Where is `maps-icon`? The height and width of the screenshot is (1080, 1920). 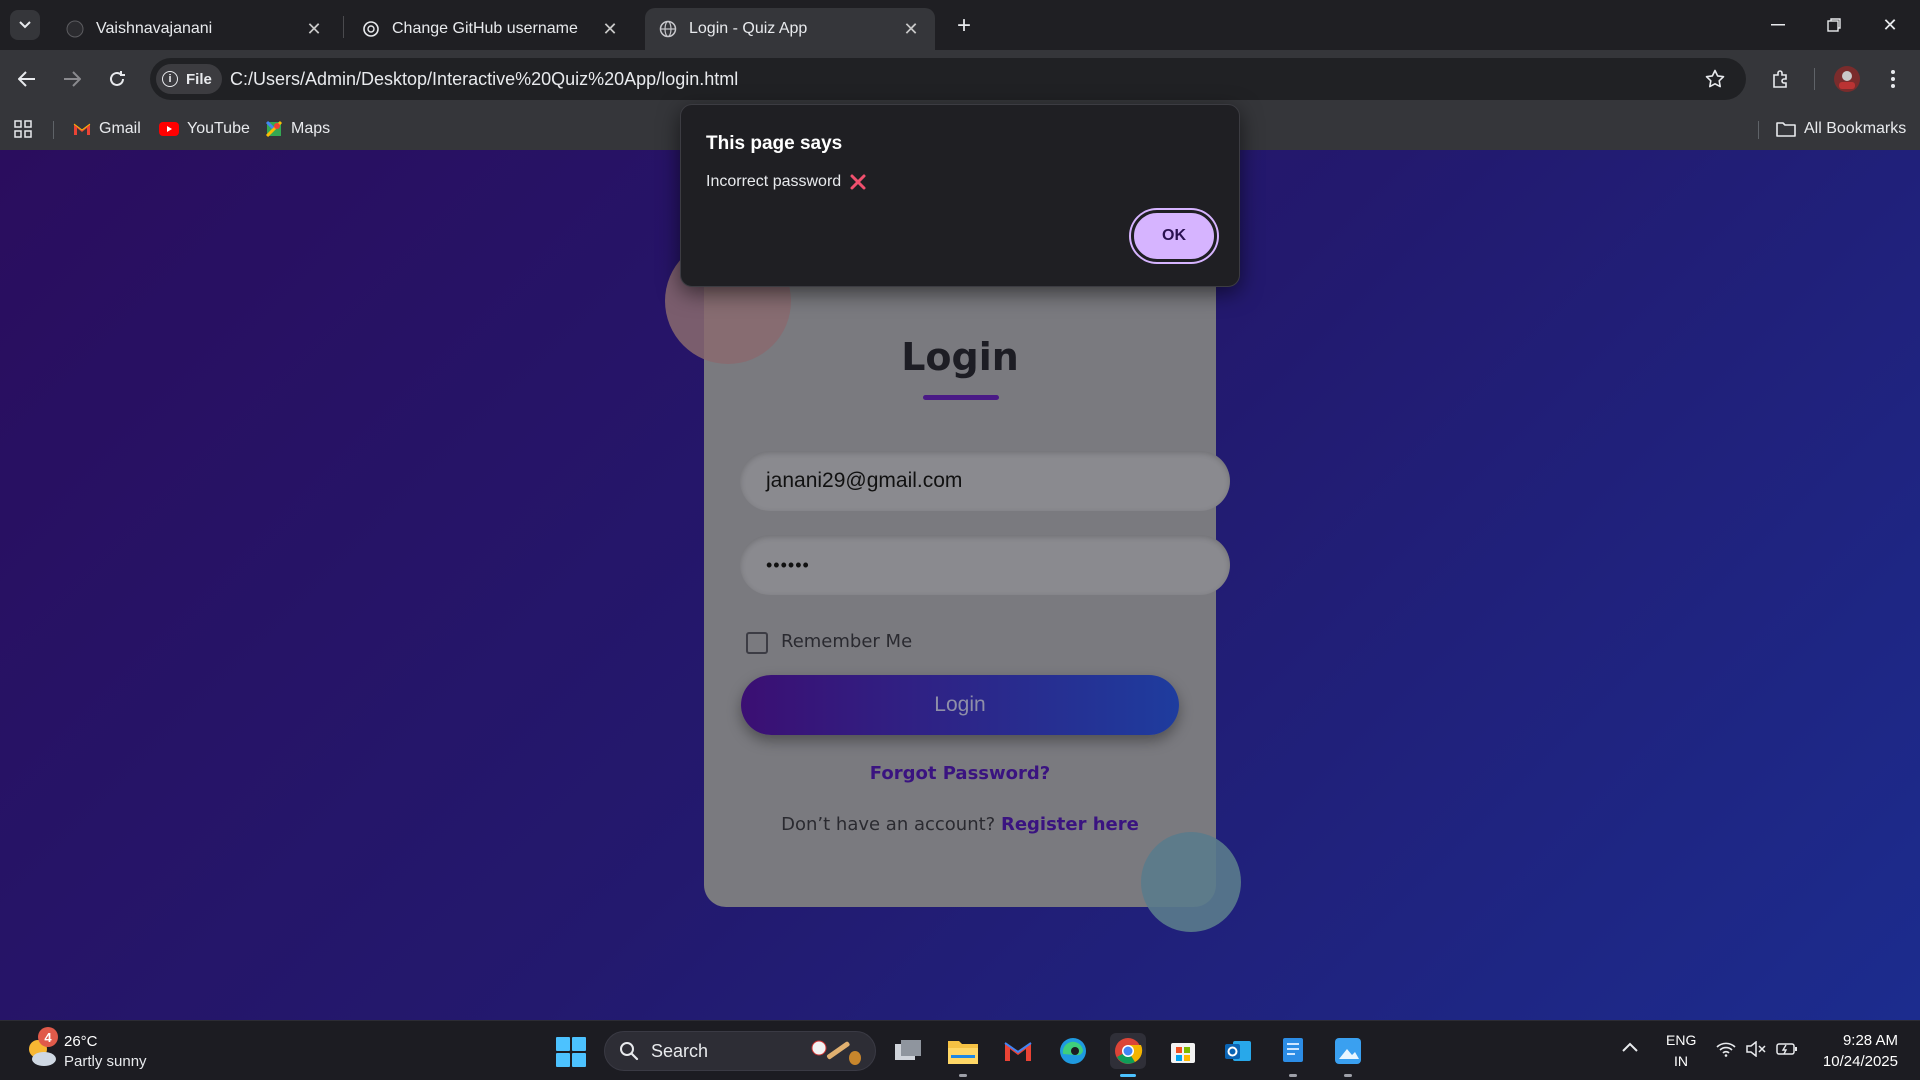 maps-icon is located at coordinates (274, 129).